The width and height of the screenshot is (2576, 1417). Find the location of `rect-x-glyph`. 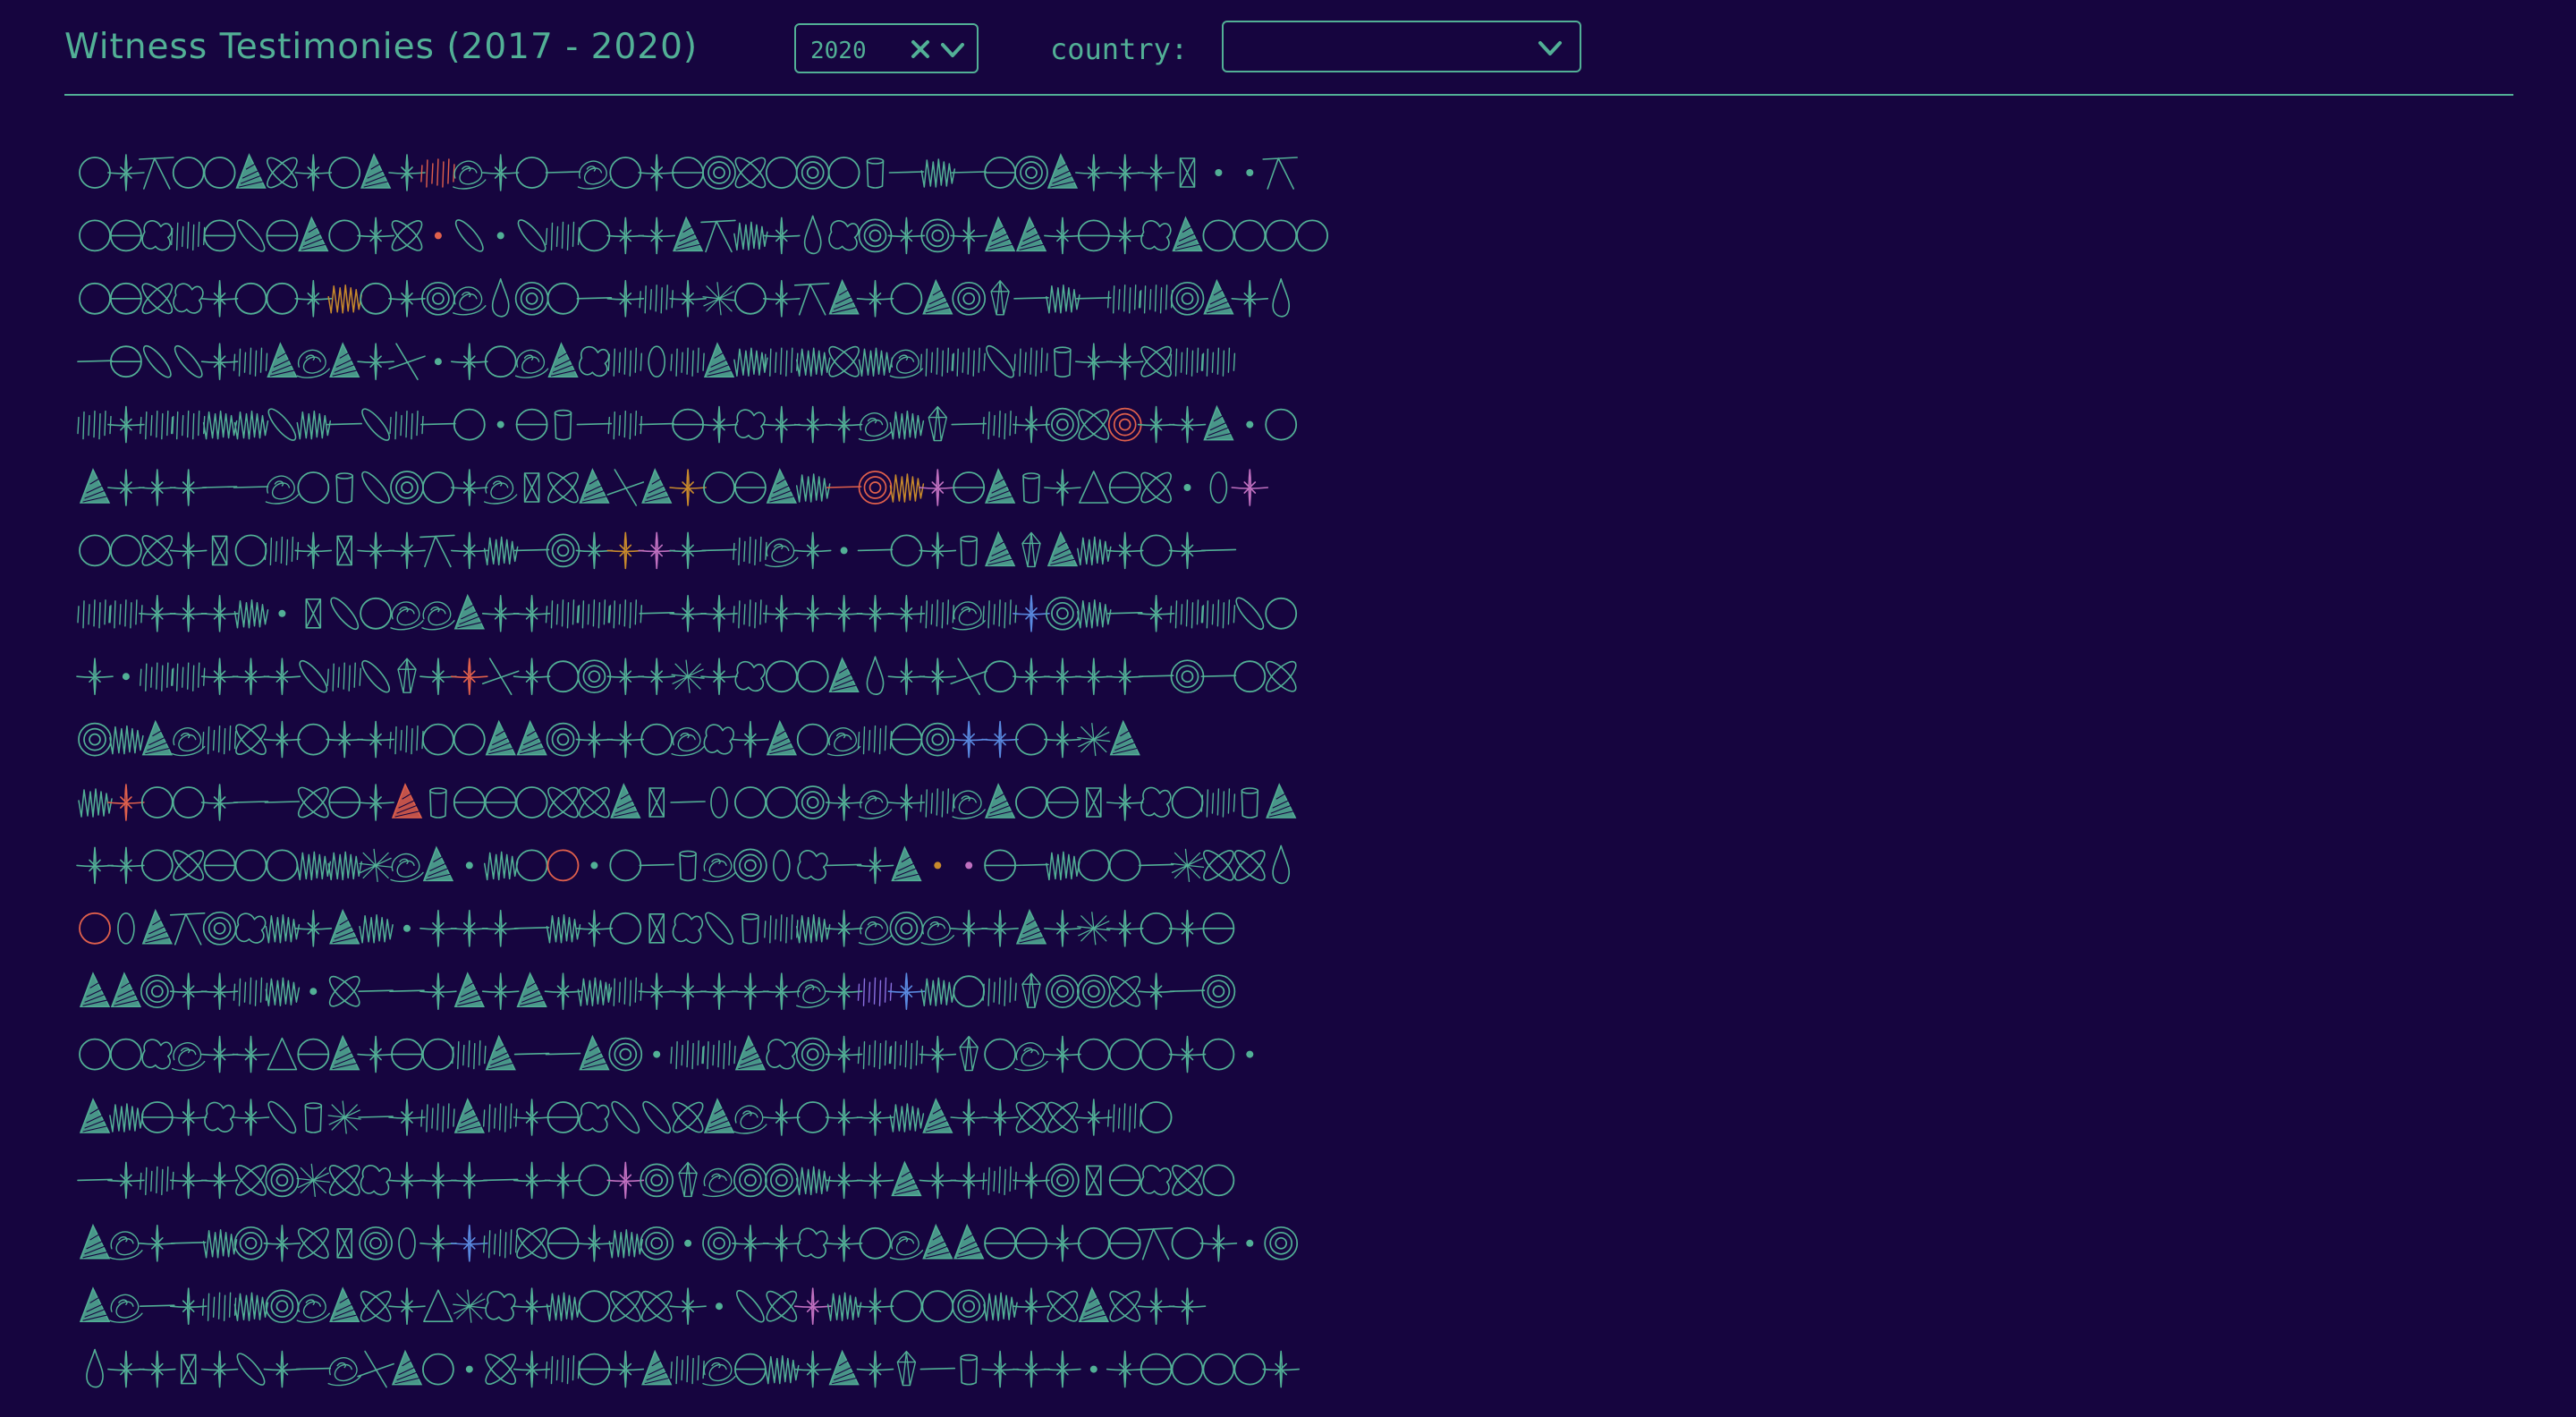

rect-x-glyph is located at coordinates (344, 550).